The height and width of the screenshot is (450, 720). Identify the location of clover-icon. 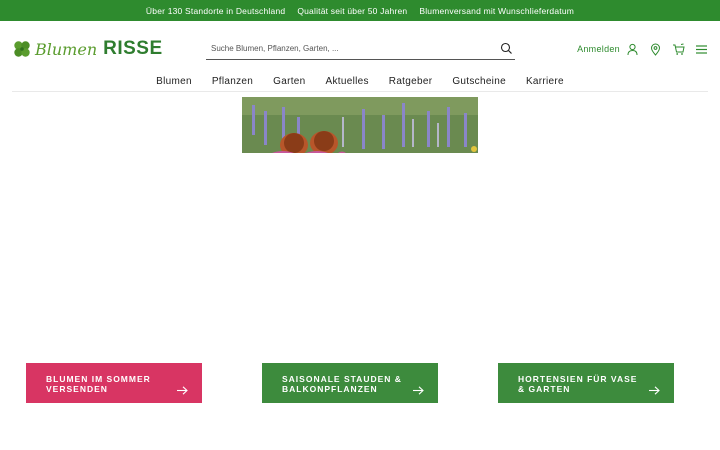
(22, 49).